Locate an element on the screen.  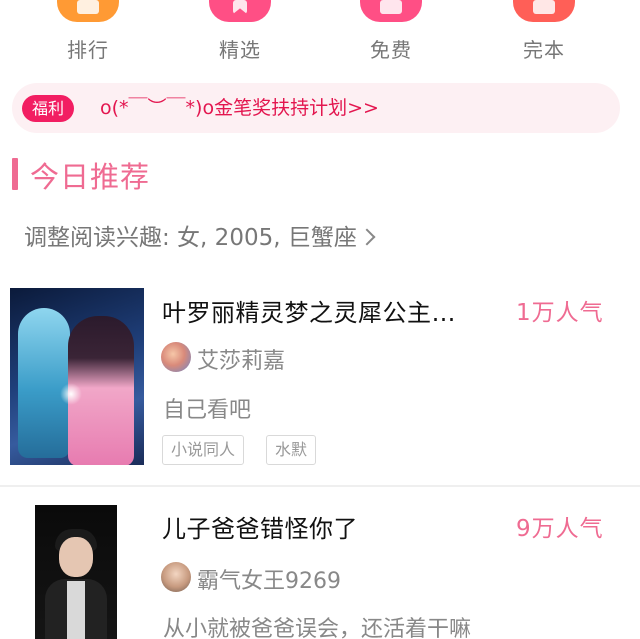
category-nav: 排行 精选 免费 完本 is located at coordinates (320, 35).